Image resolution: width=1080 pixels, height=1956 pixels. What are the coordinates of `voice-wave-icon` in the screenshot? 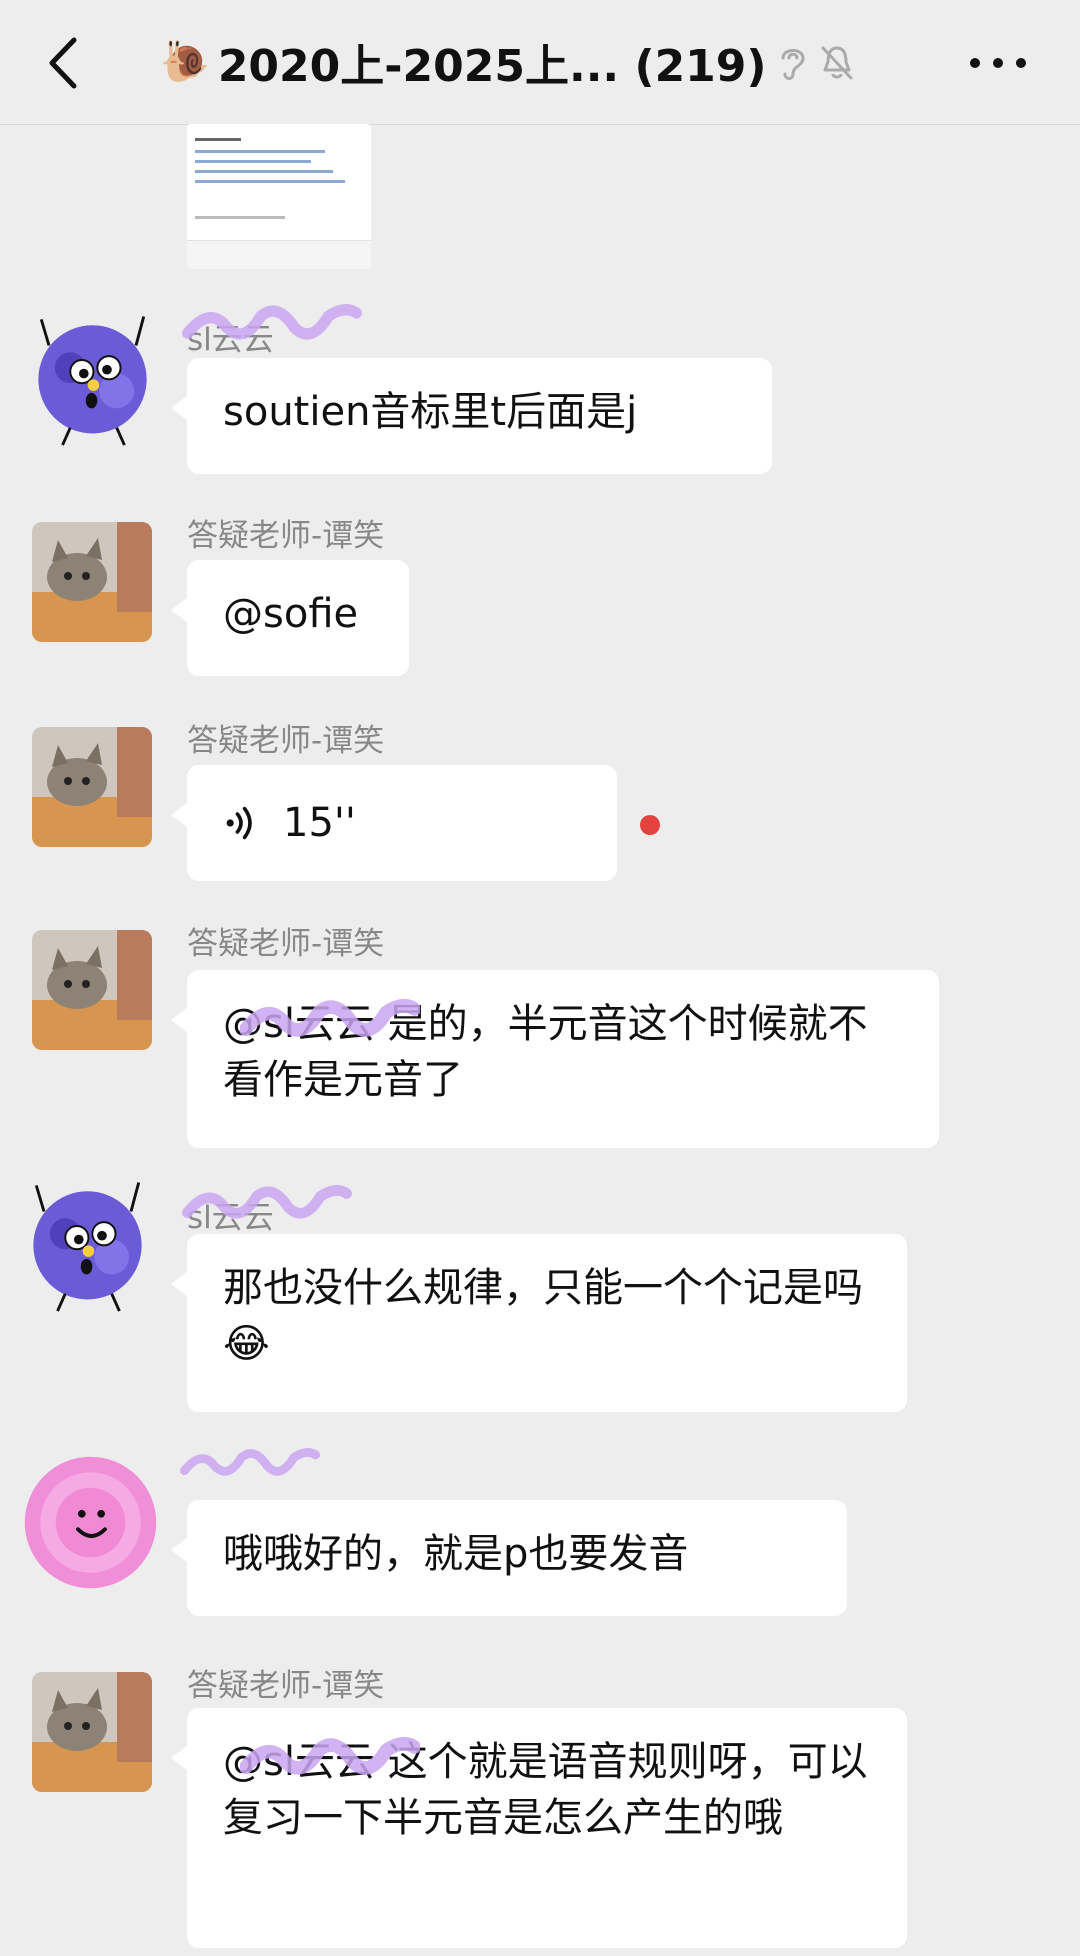 It's located at (239, 823).